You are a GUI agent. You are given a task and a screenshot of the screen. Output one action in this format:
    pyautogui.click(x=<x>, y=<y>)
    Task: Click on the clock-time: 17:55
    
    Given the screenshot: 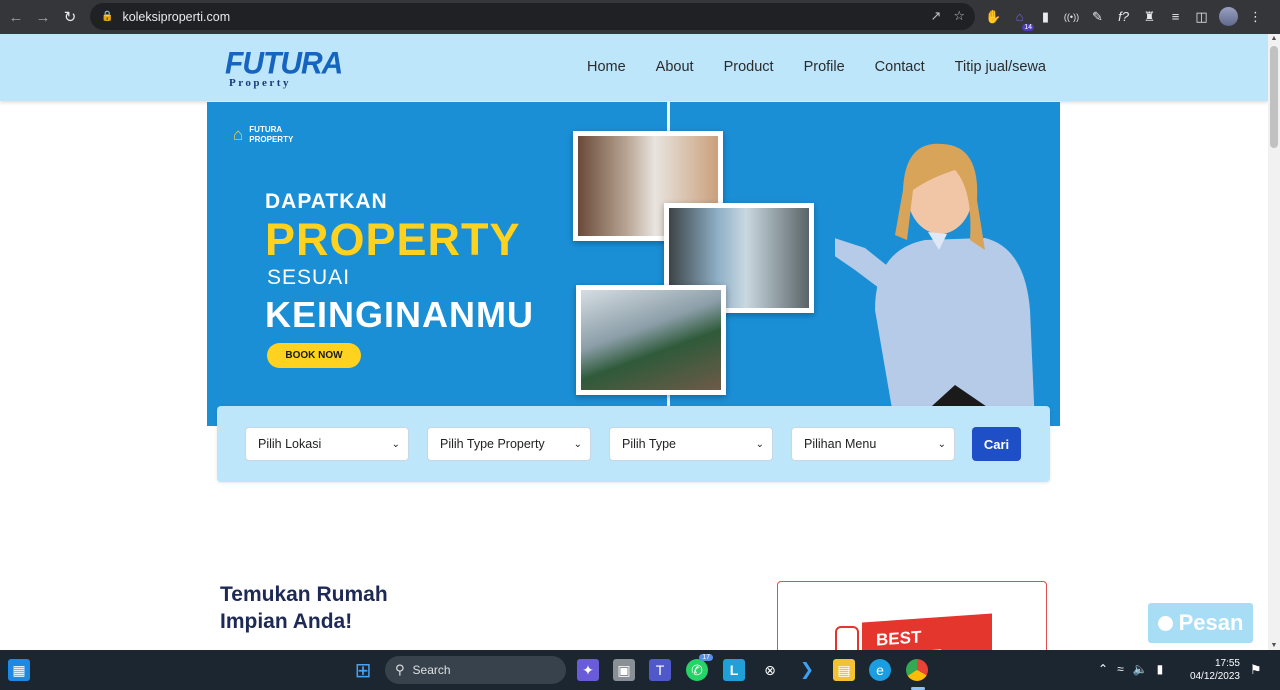 What is the action you would take?
    pyautogui.click(x=1227, y=663)
    